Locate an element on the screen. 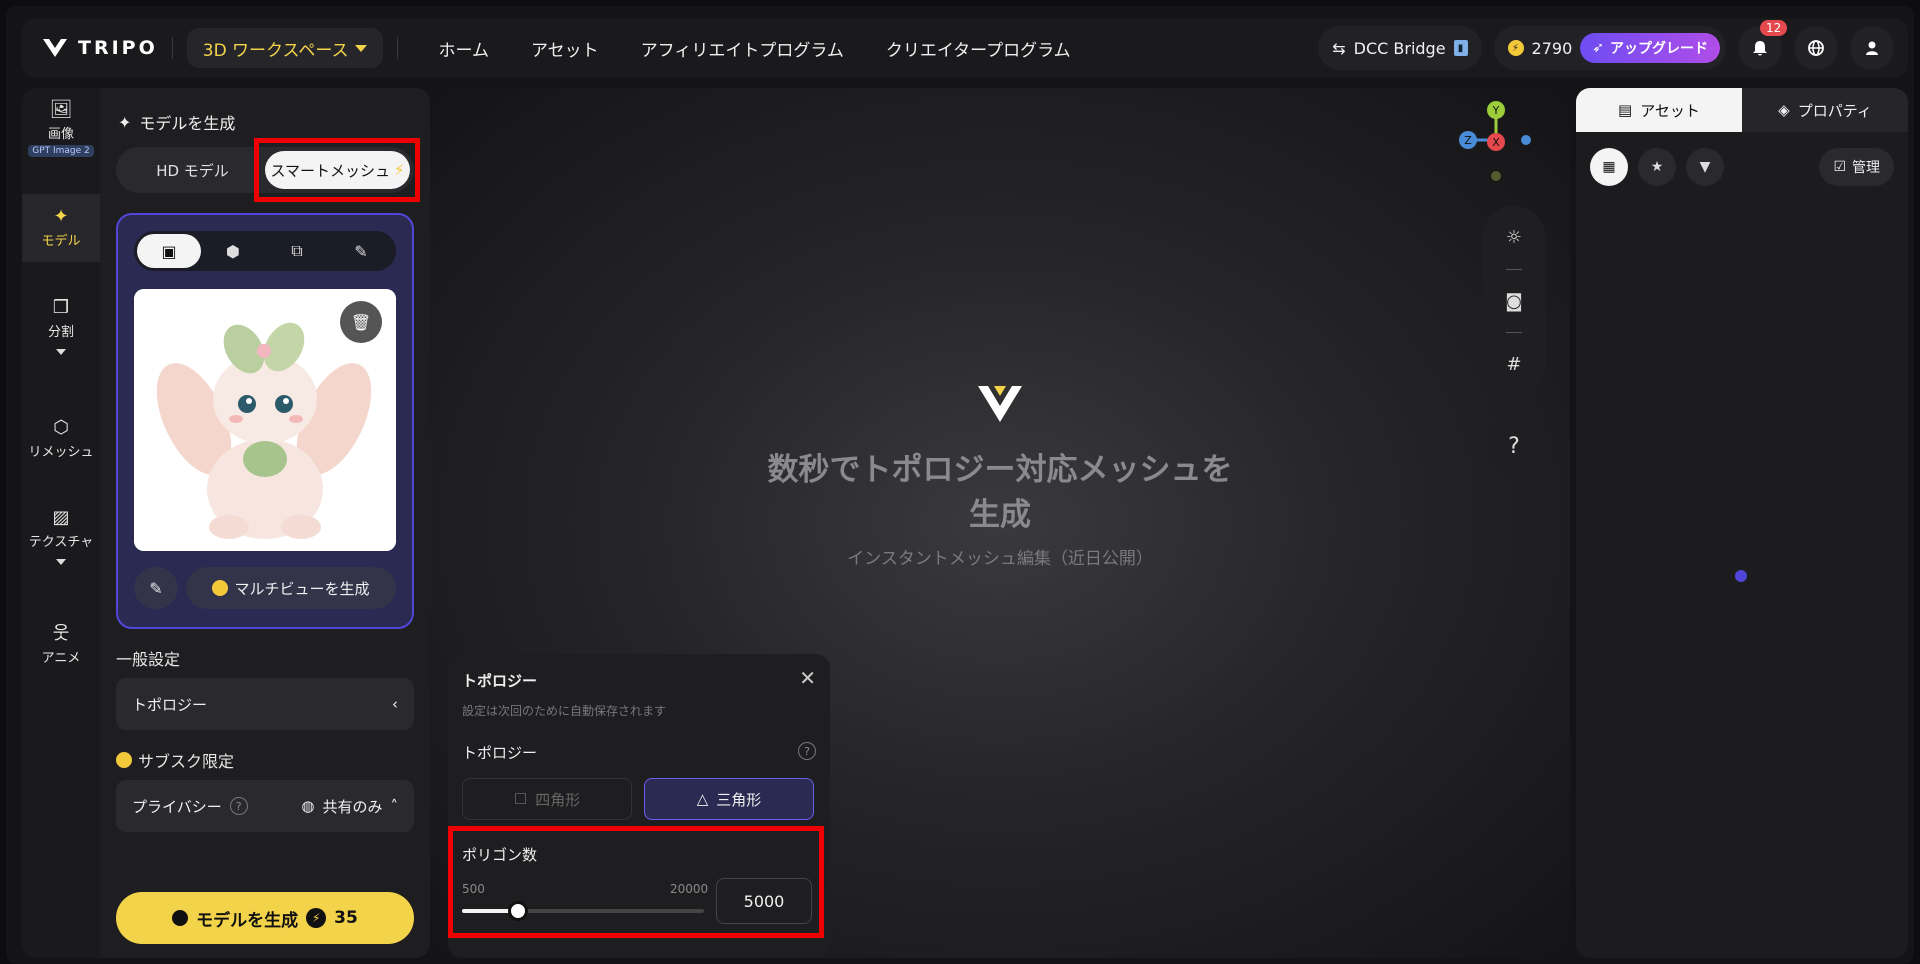 This screenshot has height=964, width=1920. rail-texture-label: テクスチャ is located at coordinates (61, 542).